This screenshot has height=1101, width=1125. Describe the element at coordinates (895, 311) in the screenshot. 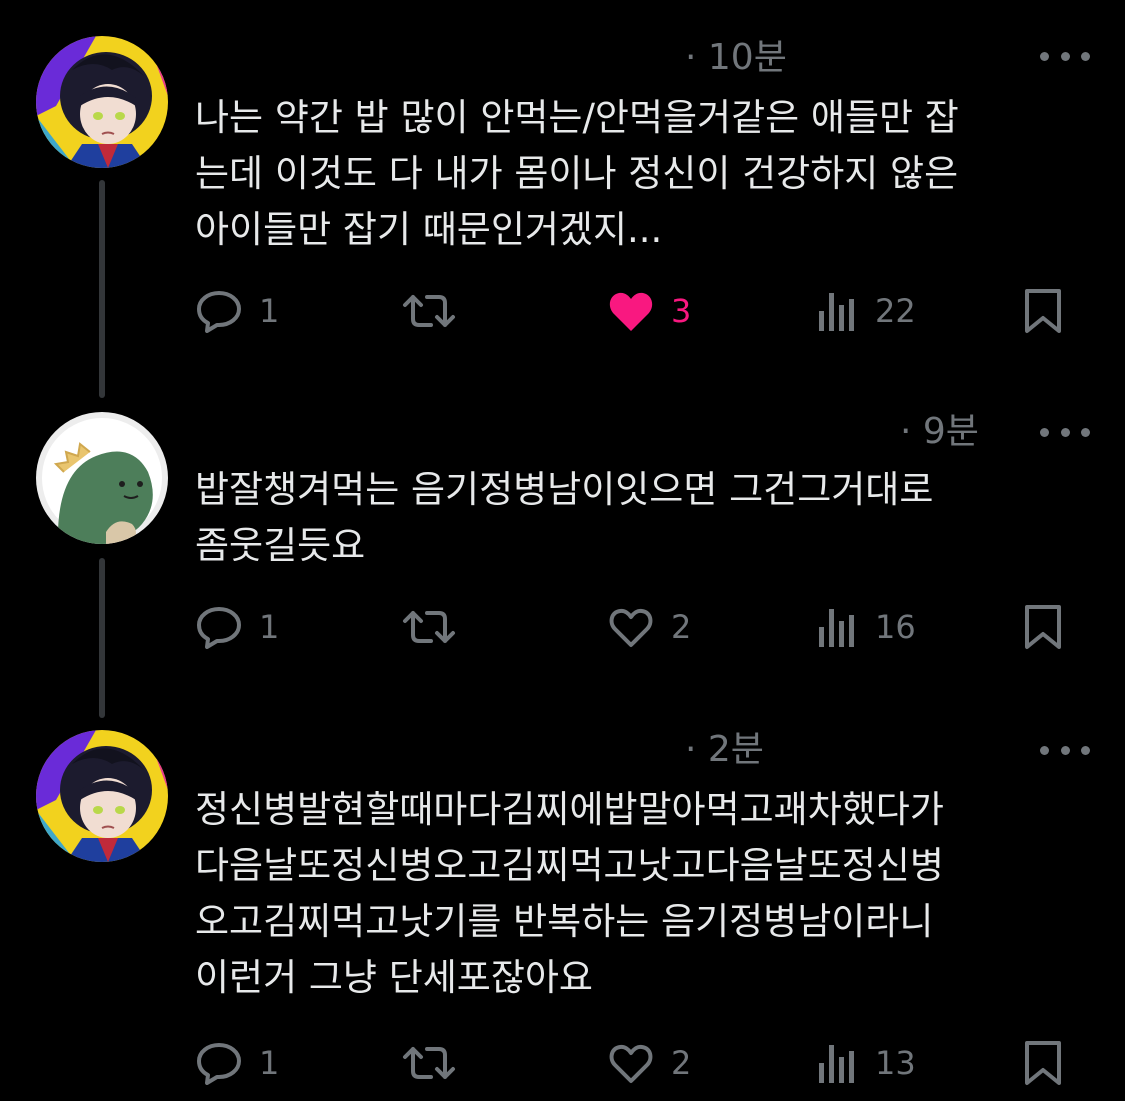

I see `views-count: 22` at that location.